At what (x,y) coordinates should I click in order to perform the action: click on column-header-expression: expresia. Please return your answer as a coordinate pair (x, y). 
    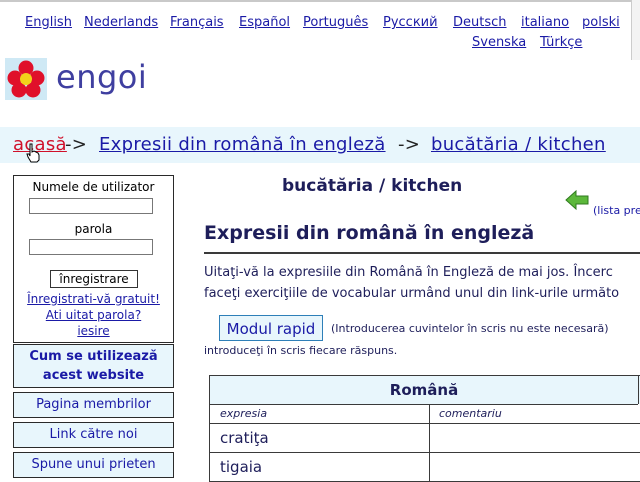
    Looking at the image, I should click on (244, 413).